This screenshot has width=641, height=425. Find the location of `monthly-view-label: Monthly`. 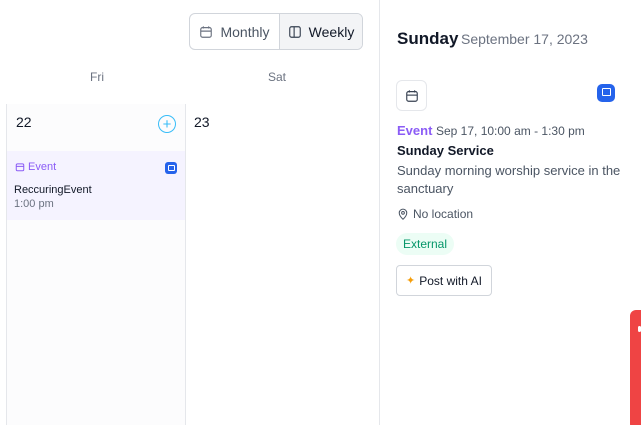

monthly-view-label: Monthly is located at coordinates (245, 31).